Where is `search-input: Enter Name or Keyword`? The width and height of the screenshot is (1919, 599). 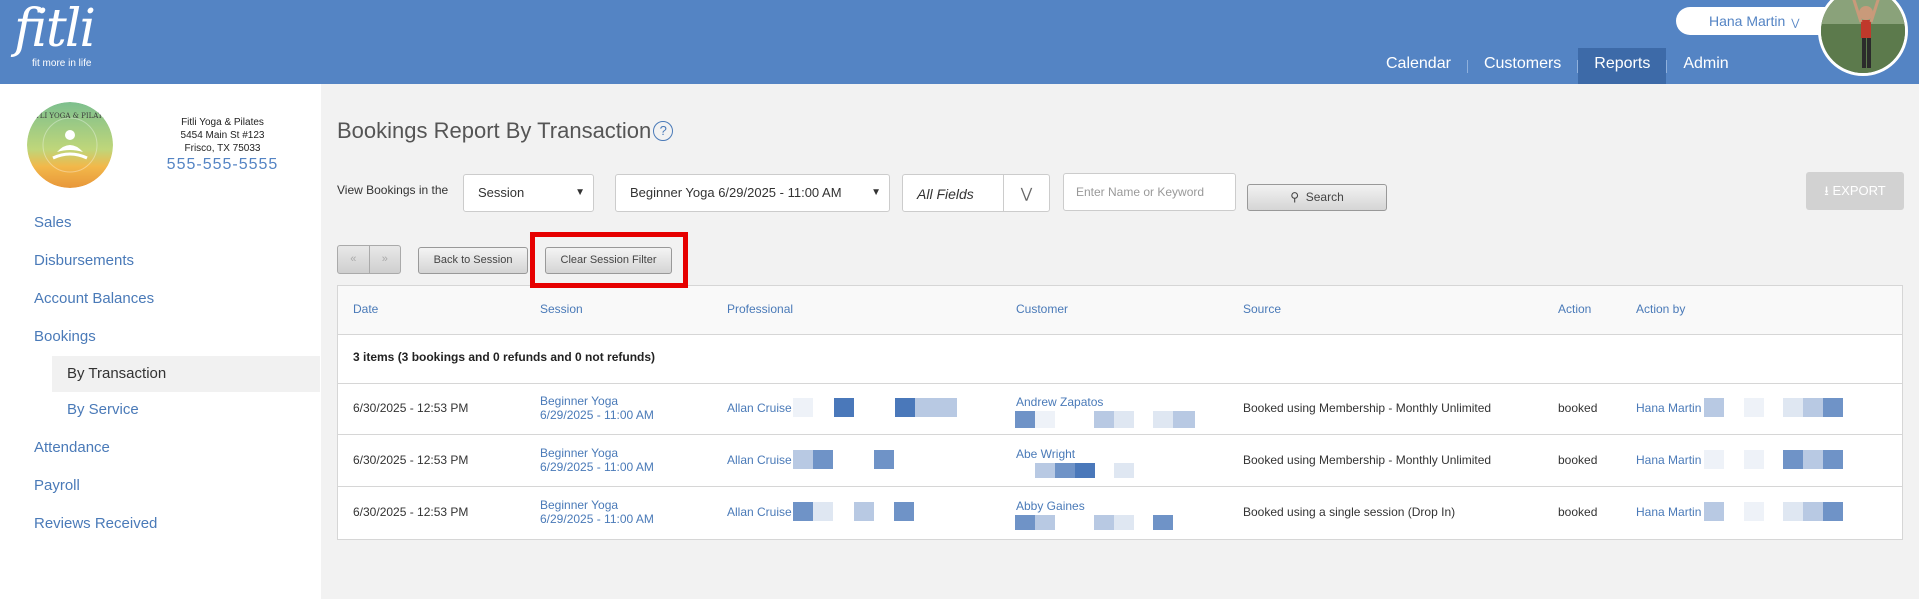
search-input: Enter Name or Keyword is located at coordinates (1149, 192).